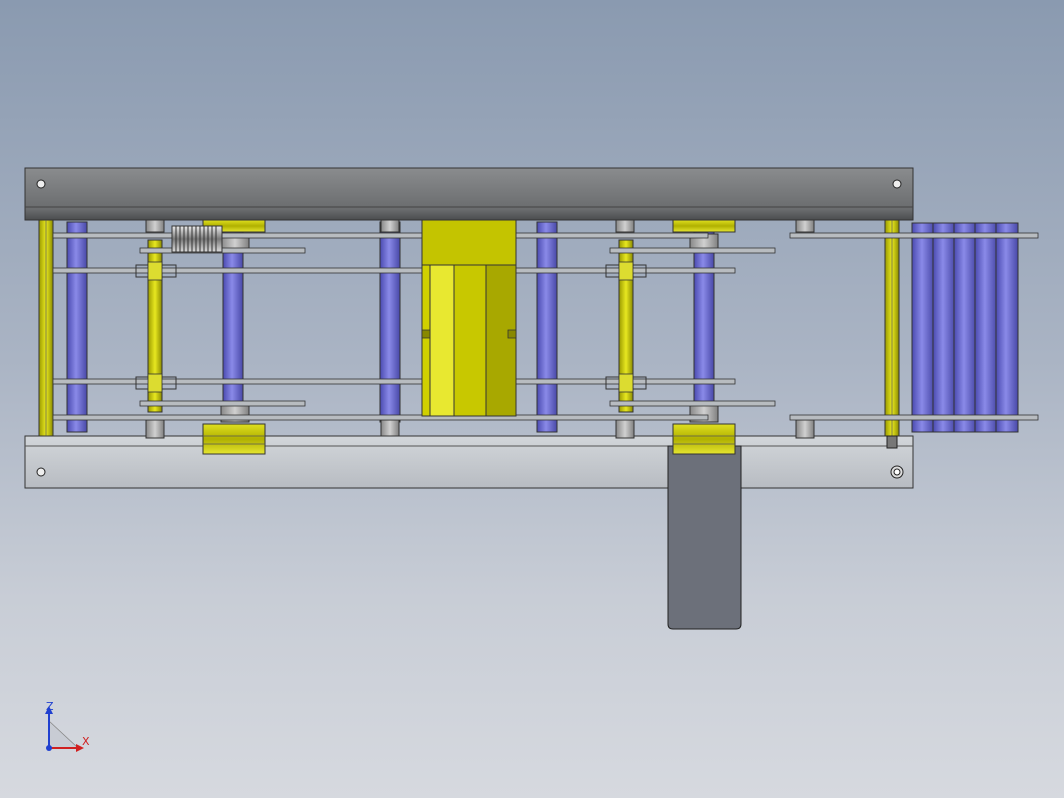 The height and width of the screenshot is (798, 1064). What do you see at coordinates (197, 239) in the screenshot?
I see `compression-spring` at bounding box center [197, 239].